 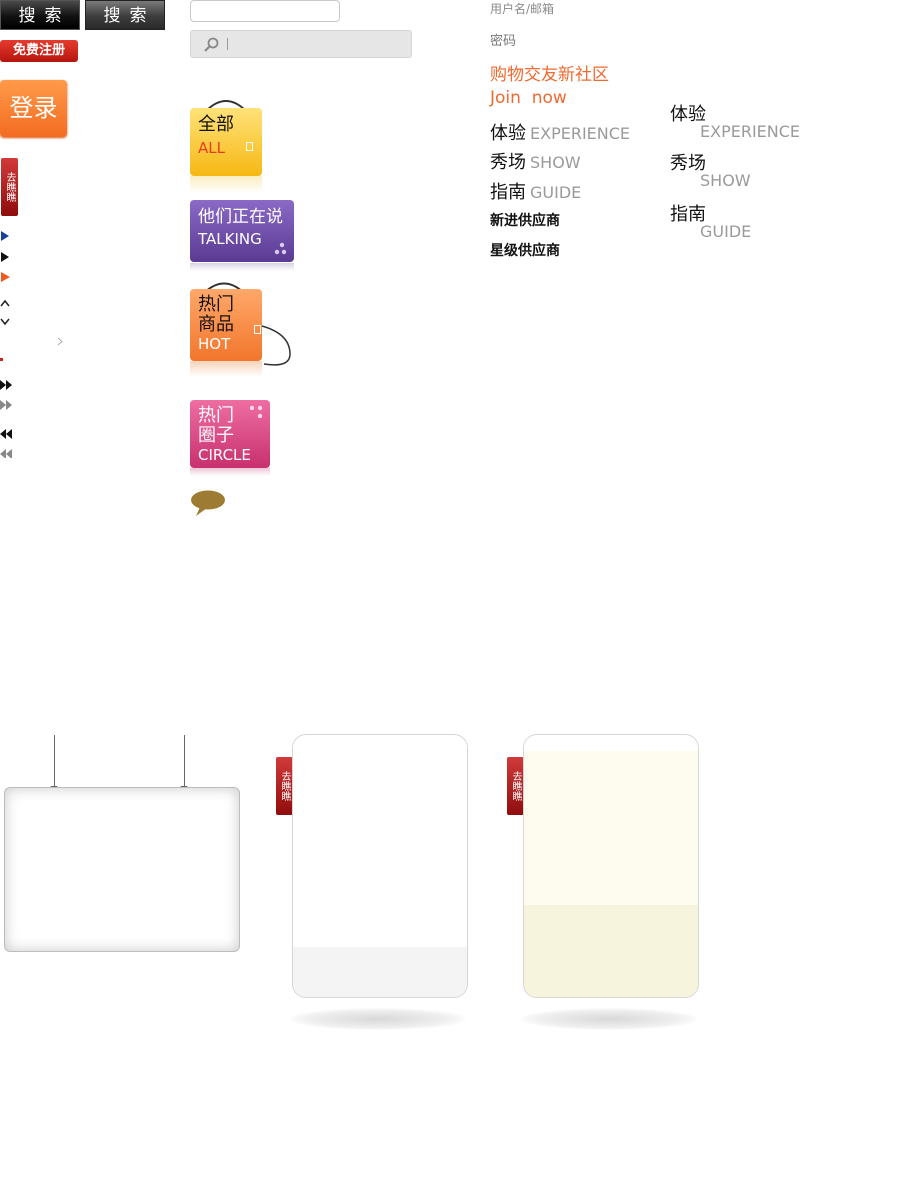 What do you see at coordinates (525, 250) in the screenshot?
I see `star-suppliers-link: 星级供应商` at bounding box center [525, 250].